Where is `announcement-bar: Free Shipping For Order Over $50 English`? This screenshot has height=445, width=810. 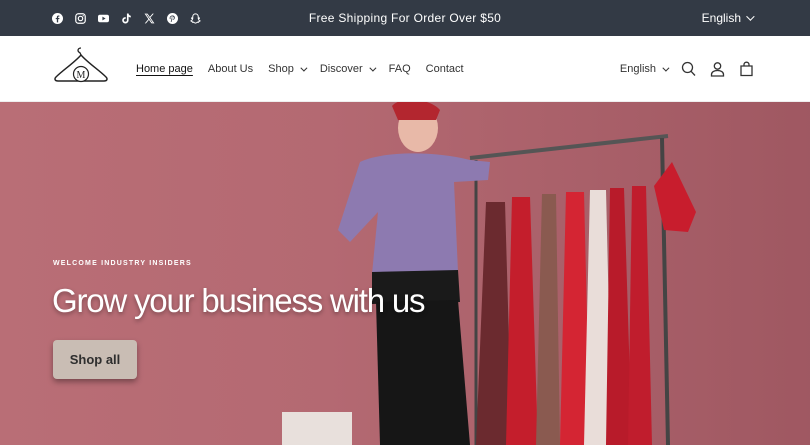 announcement-bar: Free Shipping For Order Over $50 English is located at coordinates (405, 18).